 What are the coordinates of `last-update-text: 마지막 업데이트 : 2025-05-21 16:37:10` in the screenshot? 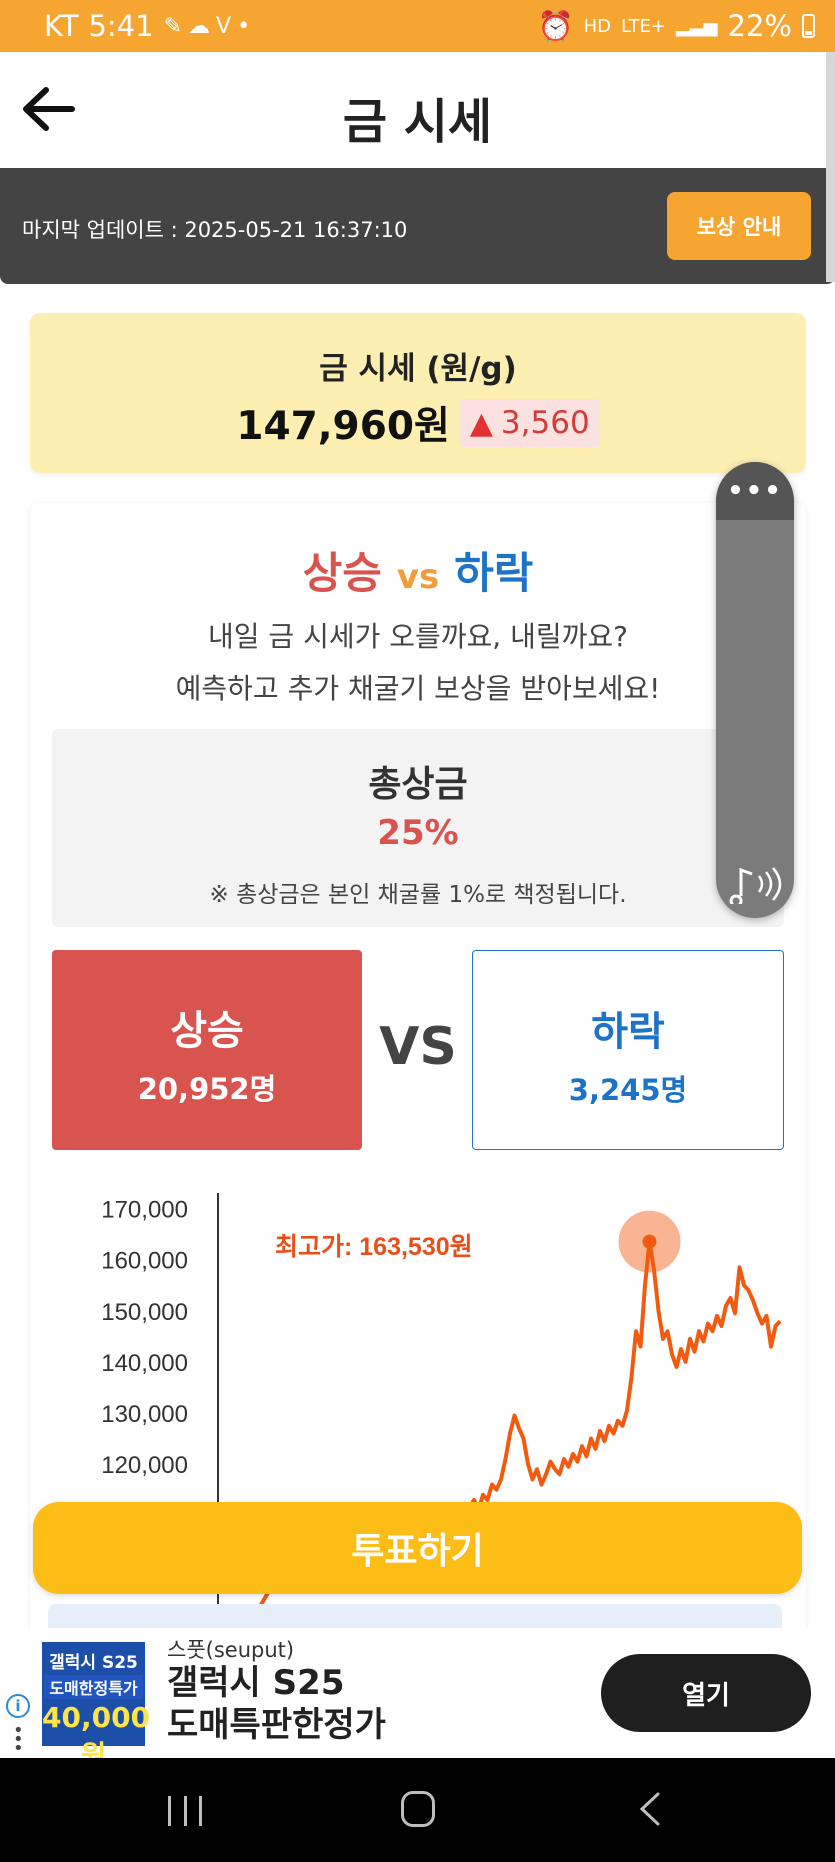 It's located at (215, 230).